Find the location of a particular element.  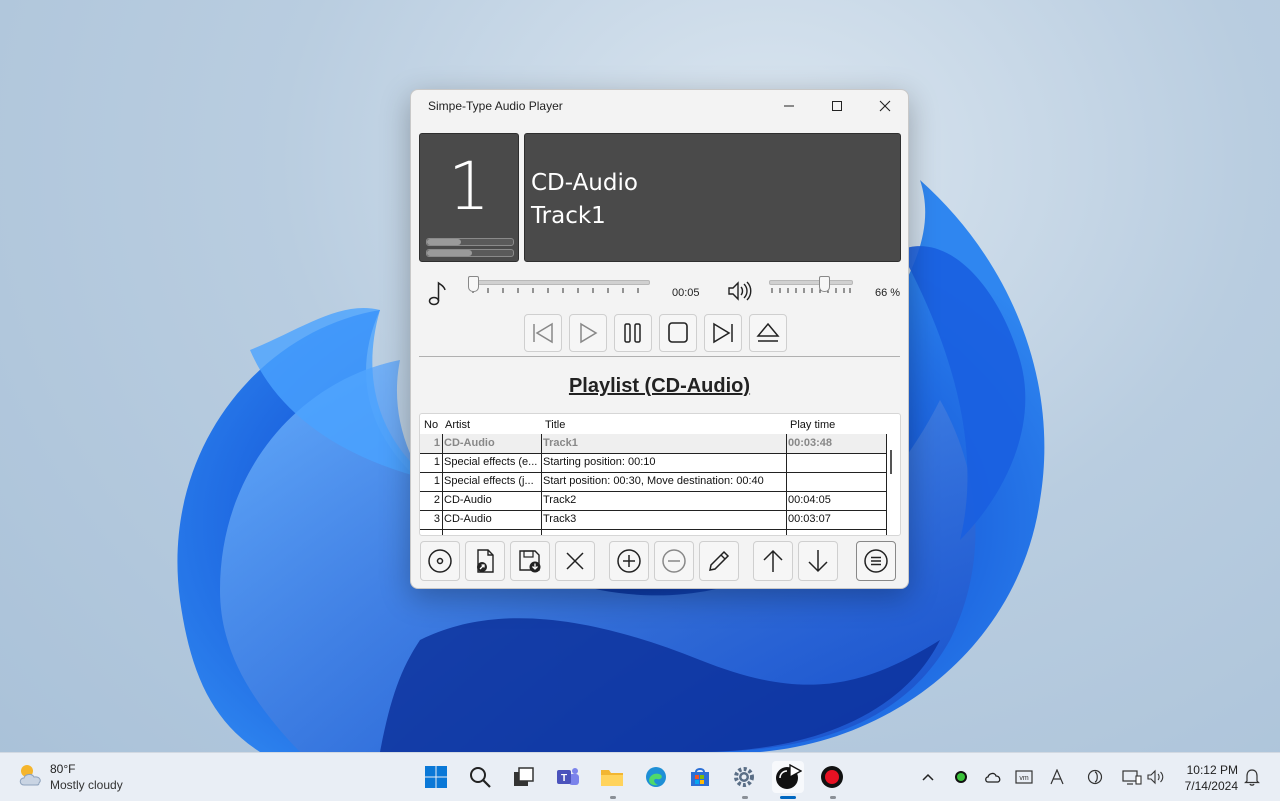

recorder-button is located at coordinates (832, 777).